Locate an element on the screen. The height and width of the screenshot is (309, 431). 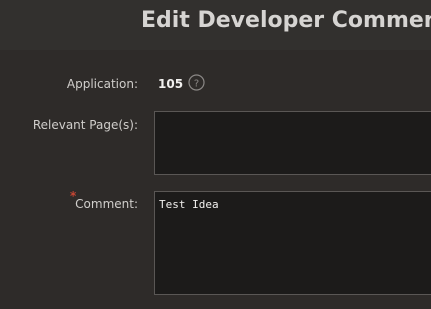
relevant-pages-field is located at coordinates (292, 143).